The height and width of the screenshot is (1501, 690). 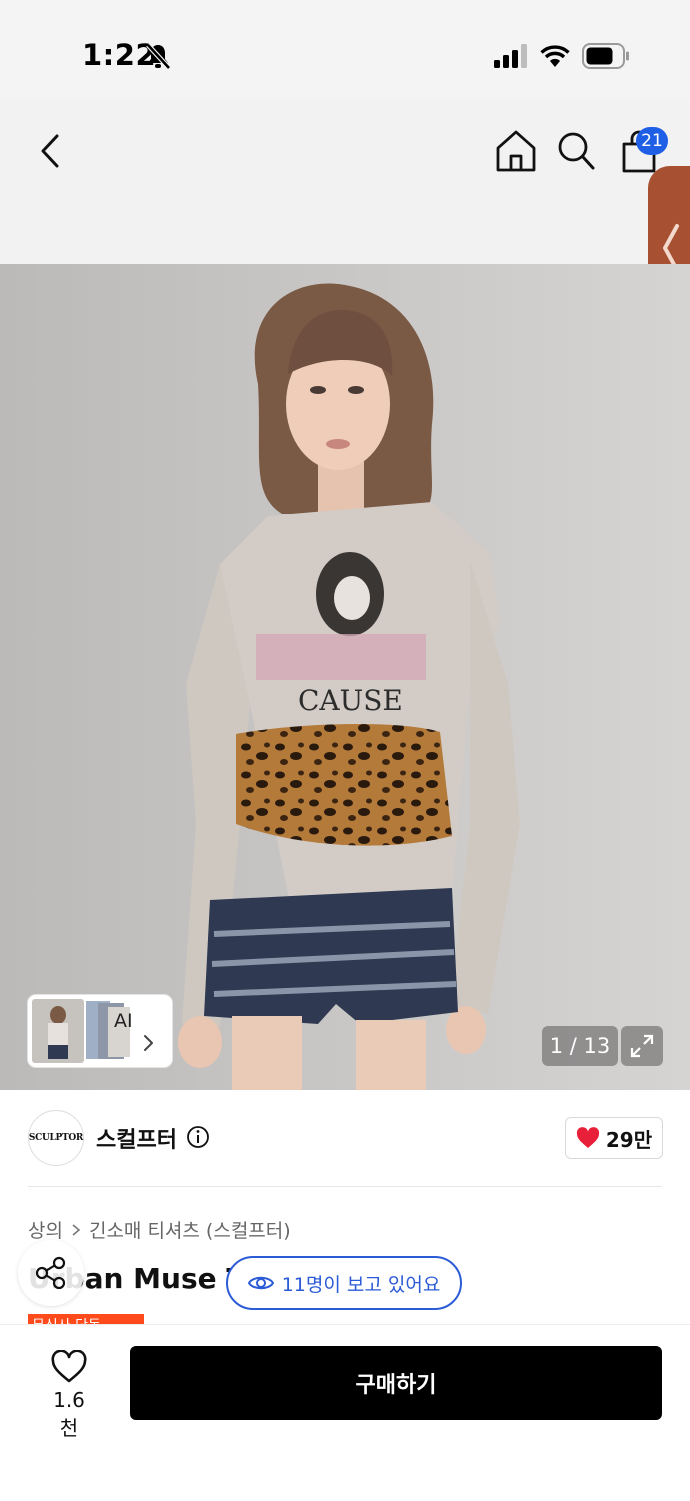 I want to click on heart-outline-icon, so click(x=69, y=1368).